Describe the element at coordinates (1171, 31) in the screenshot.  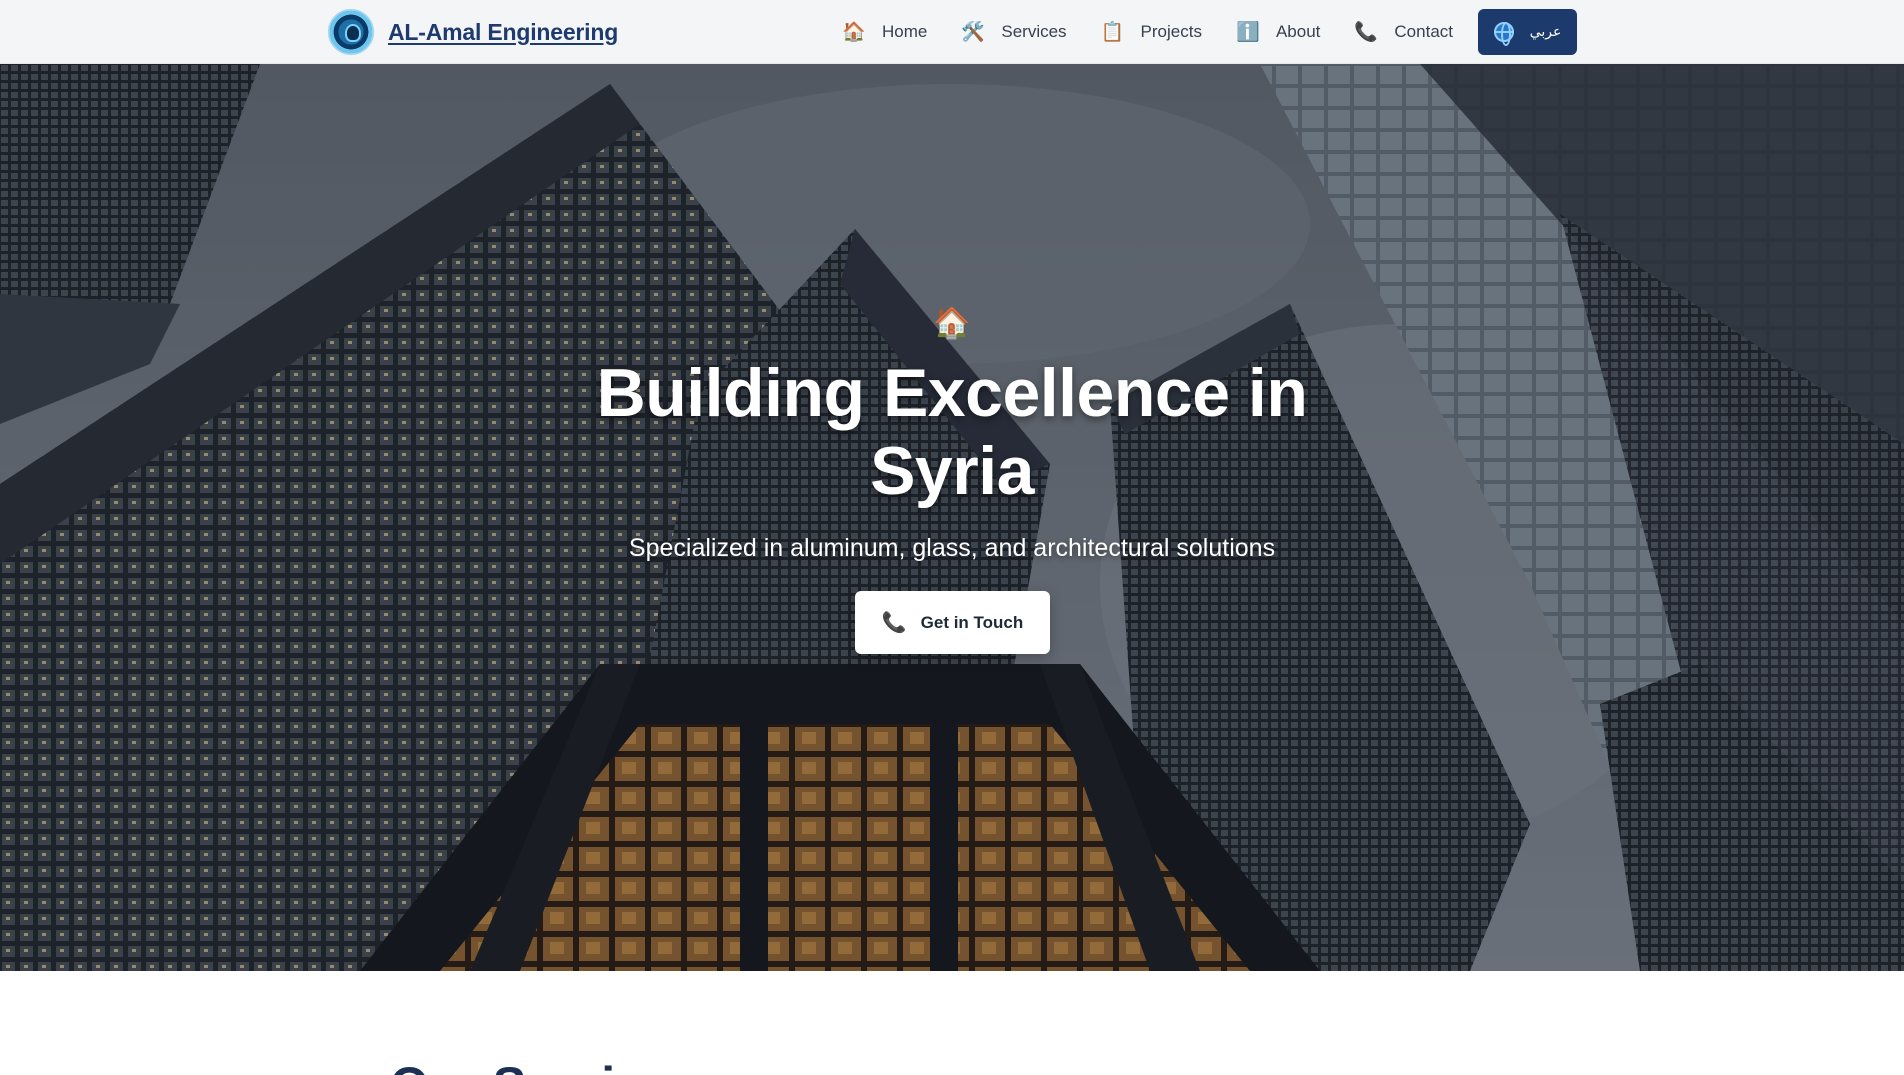
I see `nav-item-label: Projects` at that location.